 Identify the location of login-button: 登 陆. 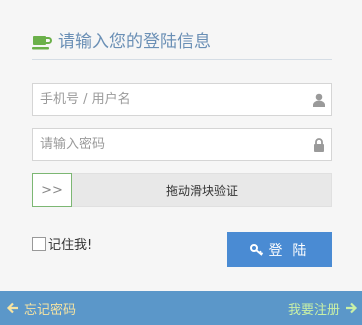
(279, 249).